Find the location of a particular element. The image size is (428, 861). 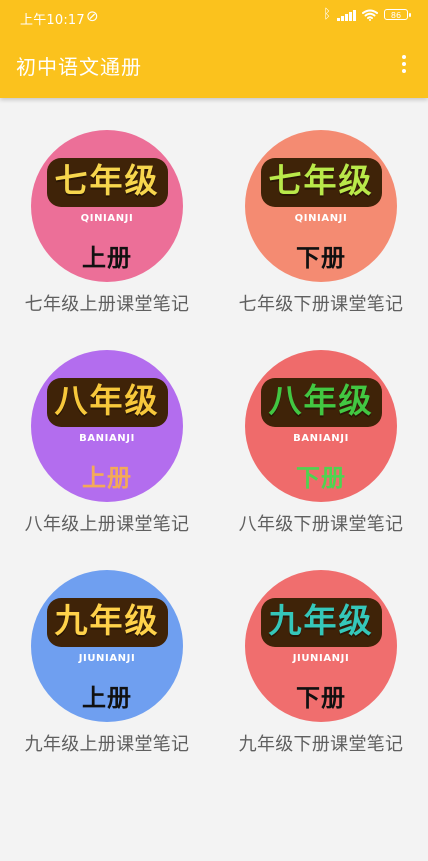

grade-card-7-lower: 七年级 QINIANJI 下册 七年级下册课堂笔记 is located at coordinates (321, 225).